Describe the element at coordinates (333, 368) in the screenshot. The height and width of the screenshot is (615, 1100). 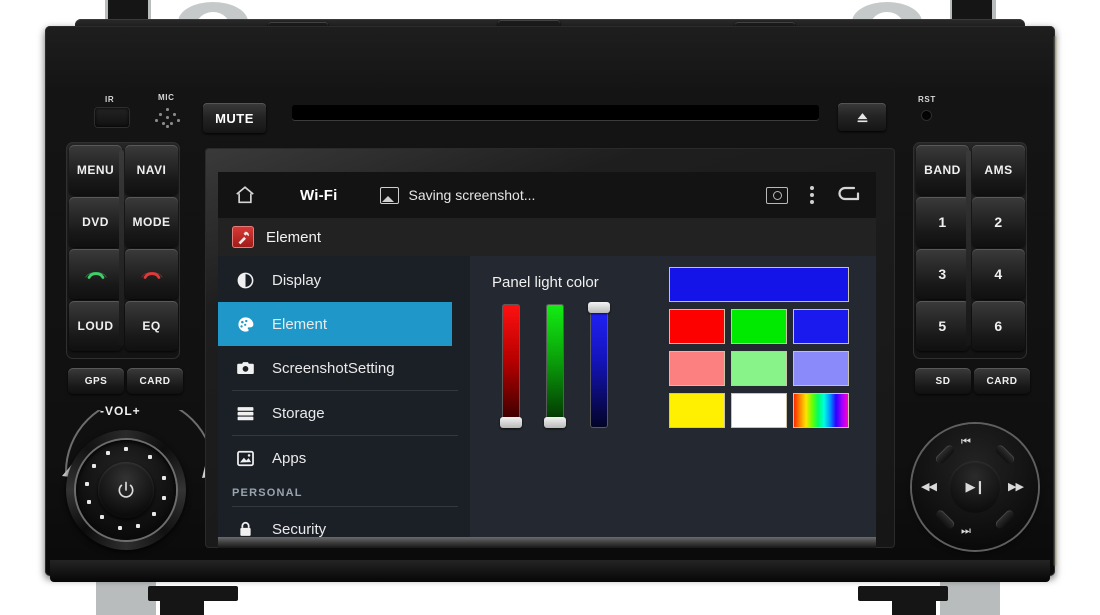
I see `sidebar-item-label: ScreenshotSetting` at that location.